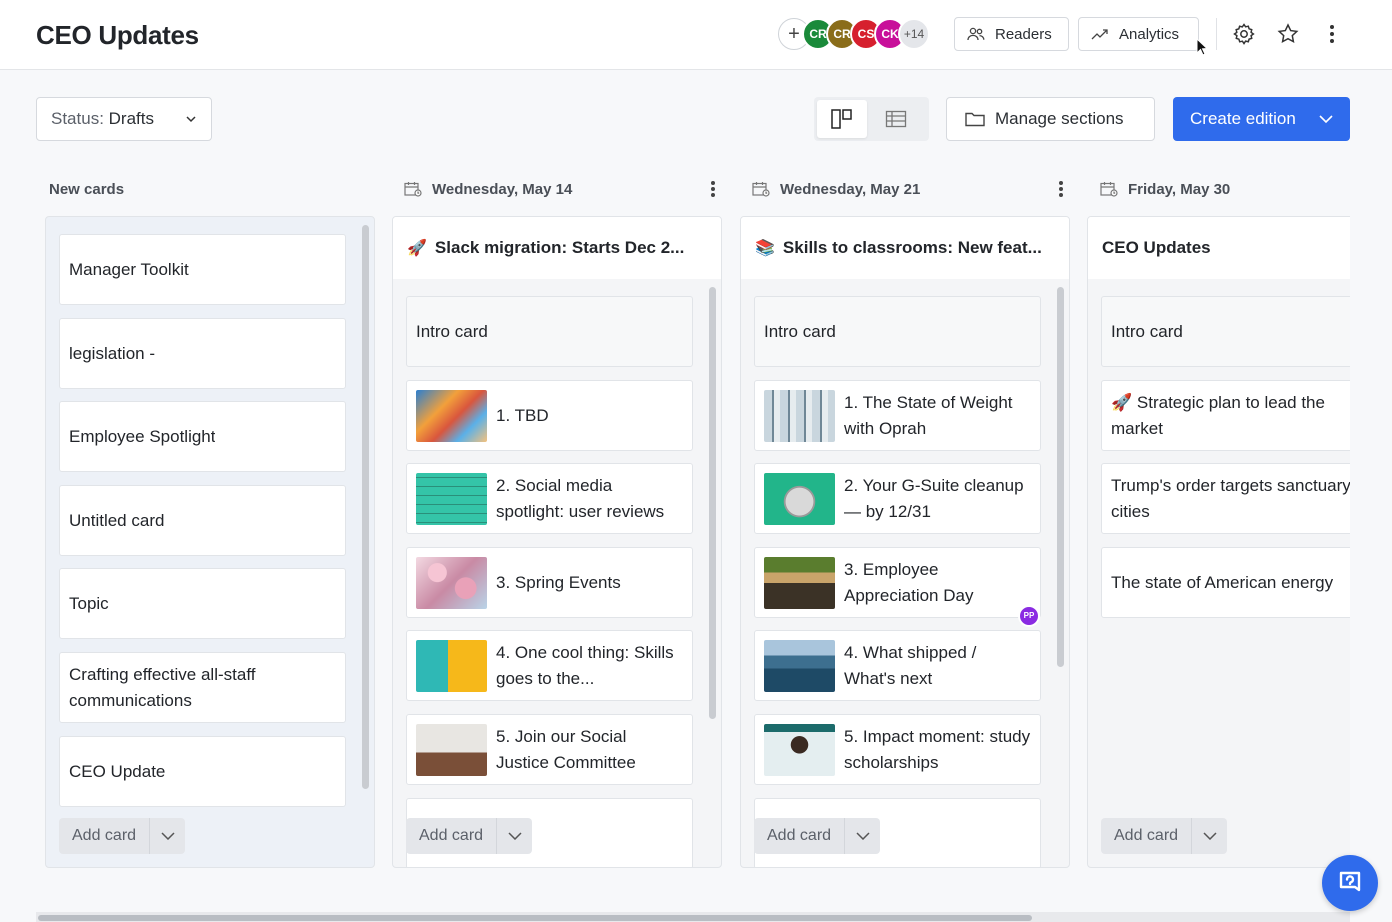  What do you see at coordinates (1029, 616) in the screenshot?
I see `assignee-avatar: PP` at bounding box center [1029, 616].